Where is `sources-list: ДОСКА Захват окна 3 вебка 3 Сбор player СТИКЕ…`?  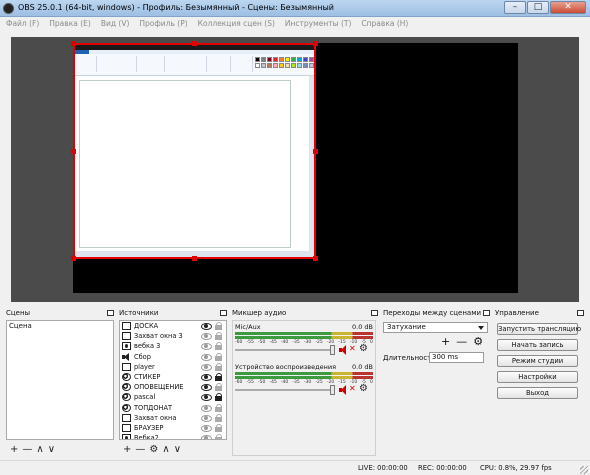 sources-list: ДОСКА Захват окна 3 вебка 3 Сбор player СТИКЕ… is located at coordinates (173, 380).